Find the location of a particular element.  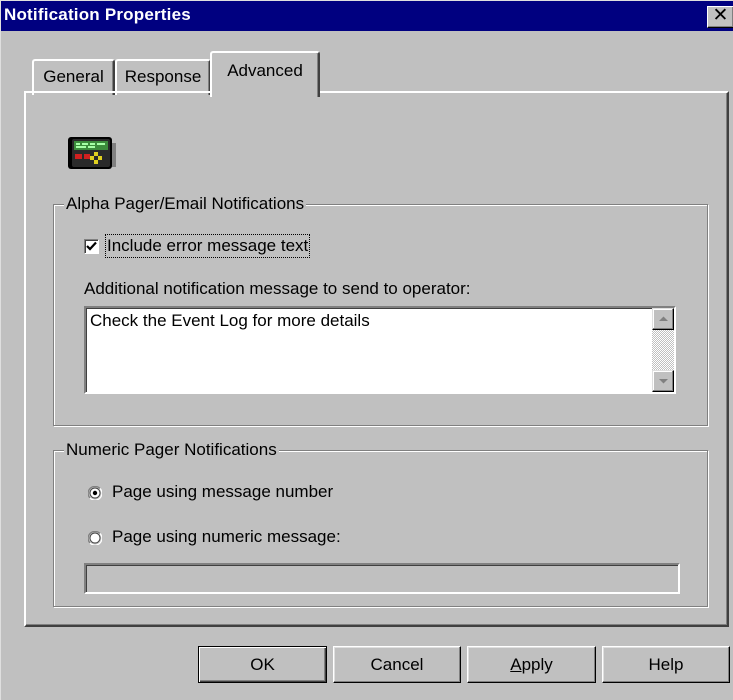

tab-general: General is located at coordinates (73, 77).